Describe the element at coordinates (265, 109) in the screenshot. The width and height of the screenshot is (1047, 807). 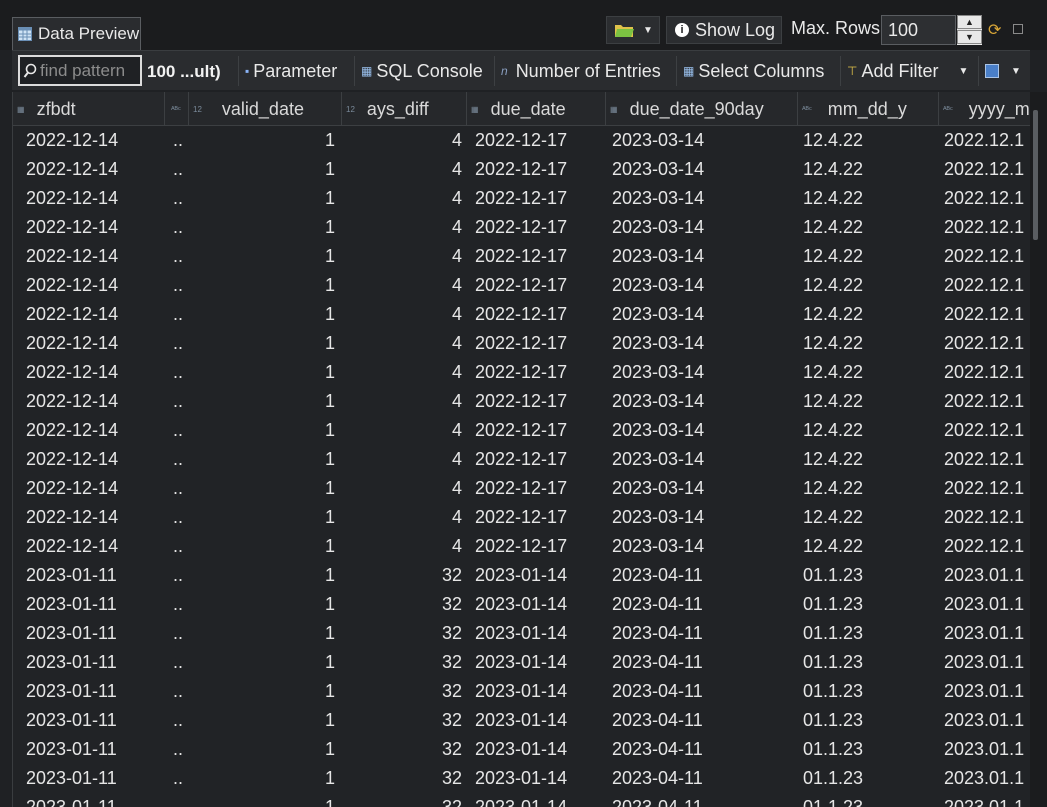
I see `column-header: 12 valid_date` at that location.